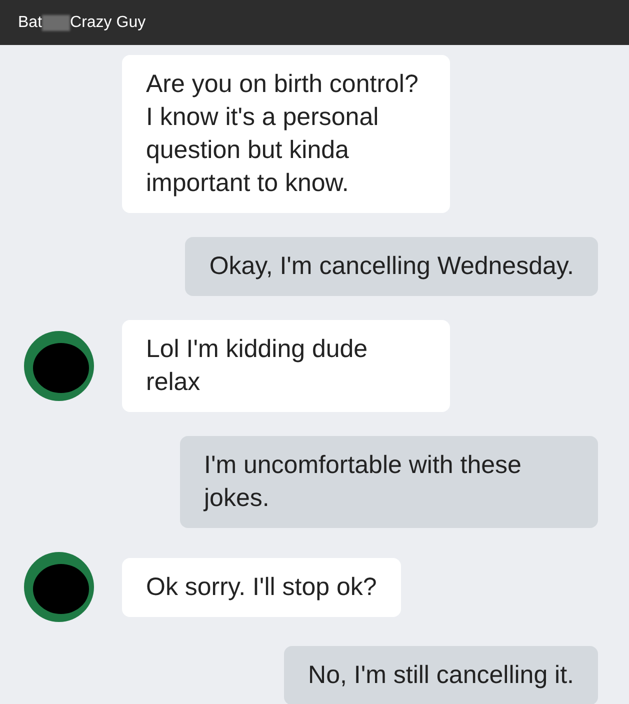 The height and width of the screenshot is (704, 629). Describe the element at coordinates (441, 675) in the screenshot. I see `sent-message: No, I'm still cancelling it.` at that location.